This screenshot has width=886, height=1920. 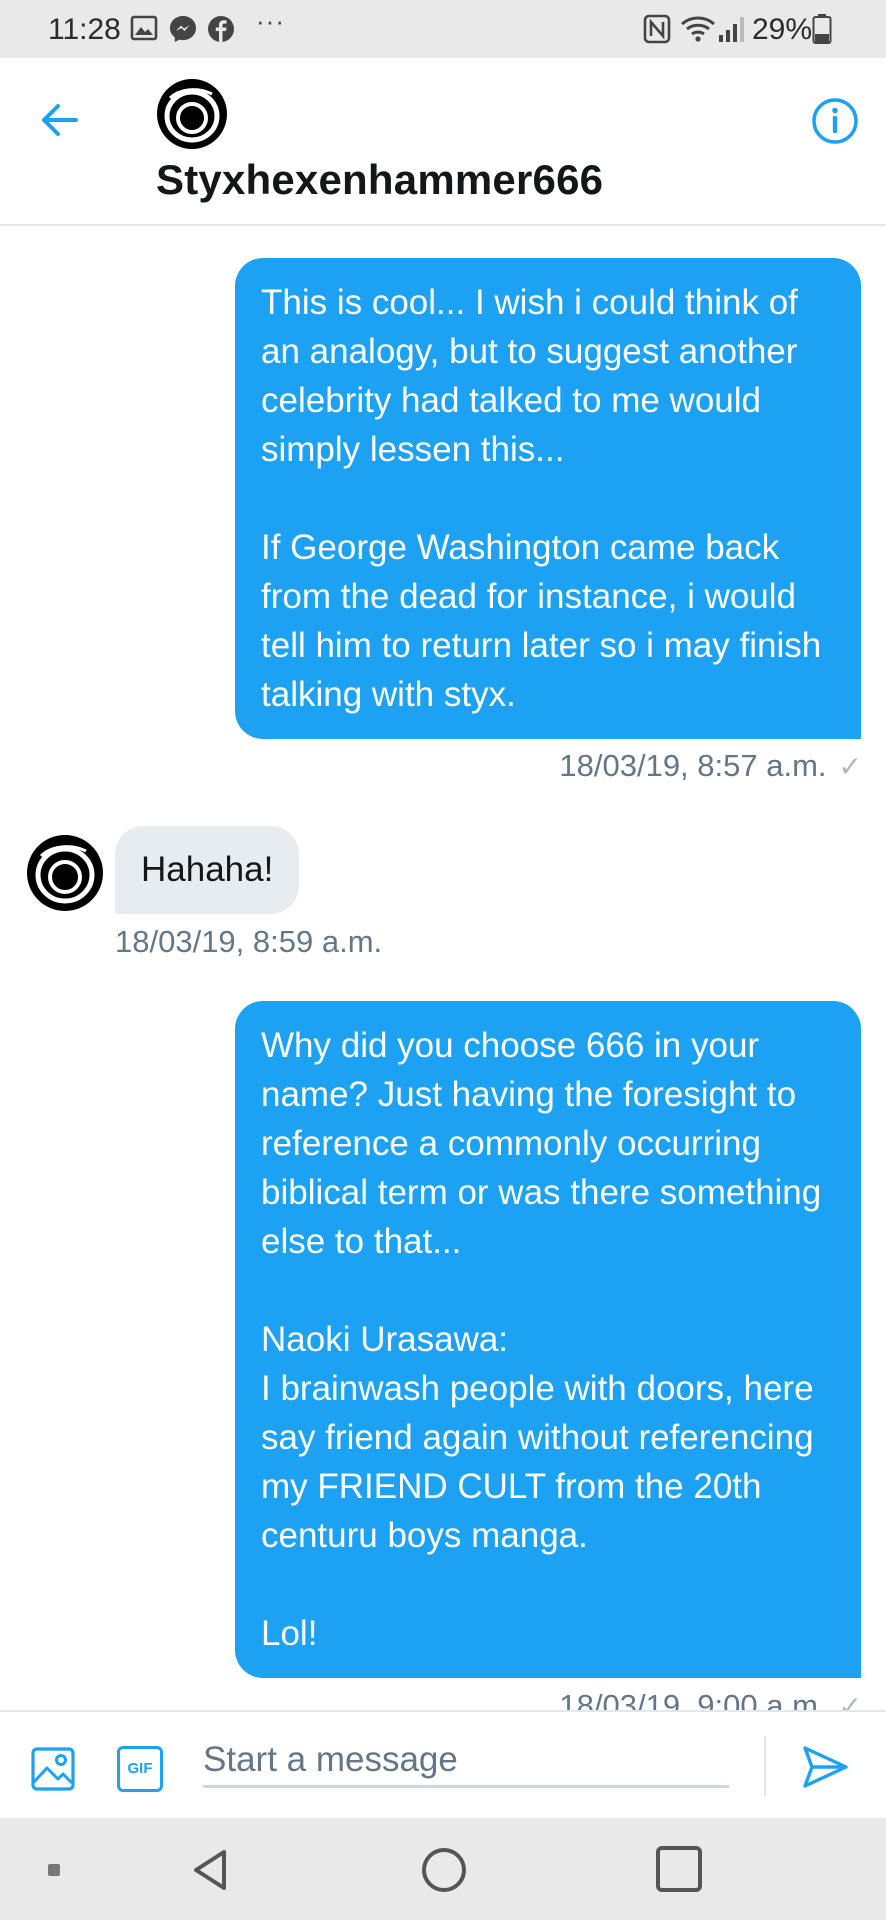 What do you see at coordinates (693, 1699) in the screenshot?
I see `timestamp-text: 18/03/19, 9:00 a.m.` at bounding box center [693, 1699].